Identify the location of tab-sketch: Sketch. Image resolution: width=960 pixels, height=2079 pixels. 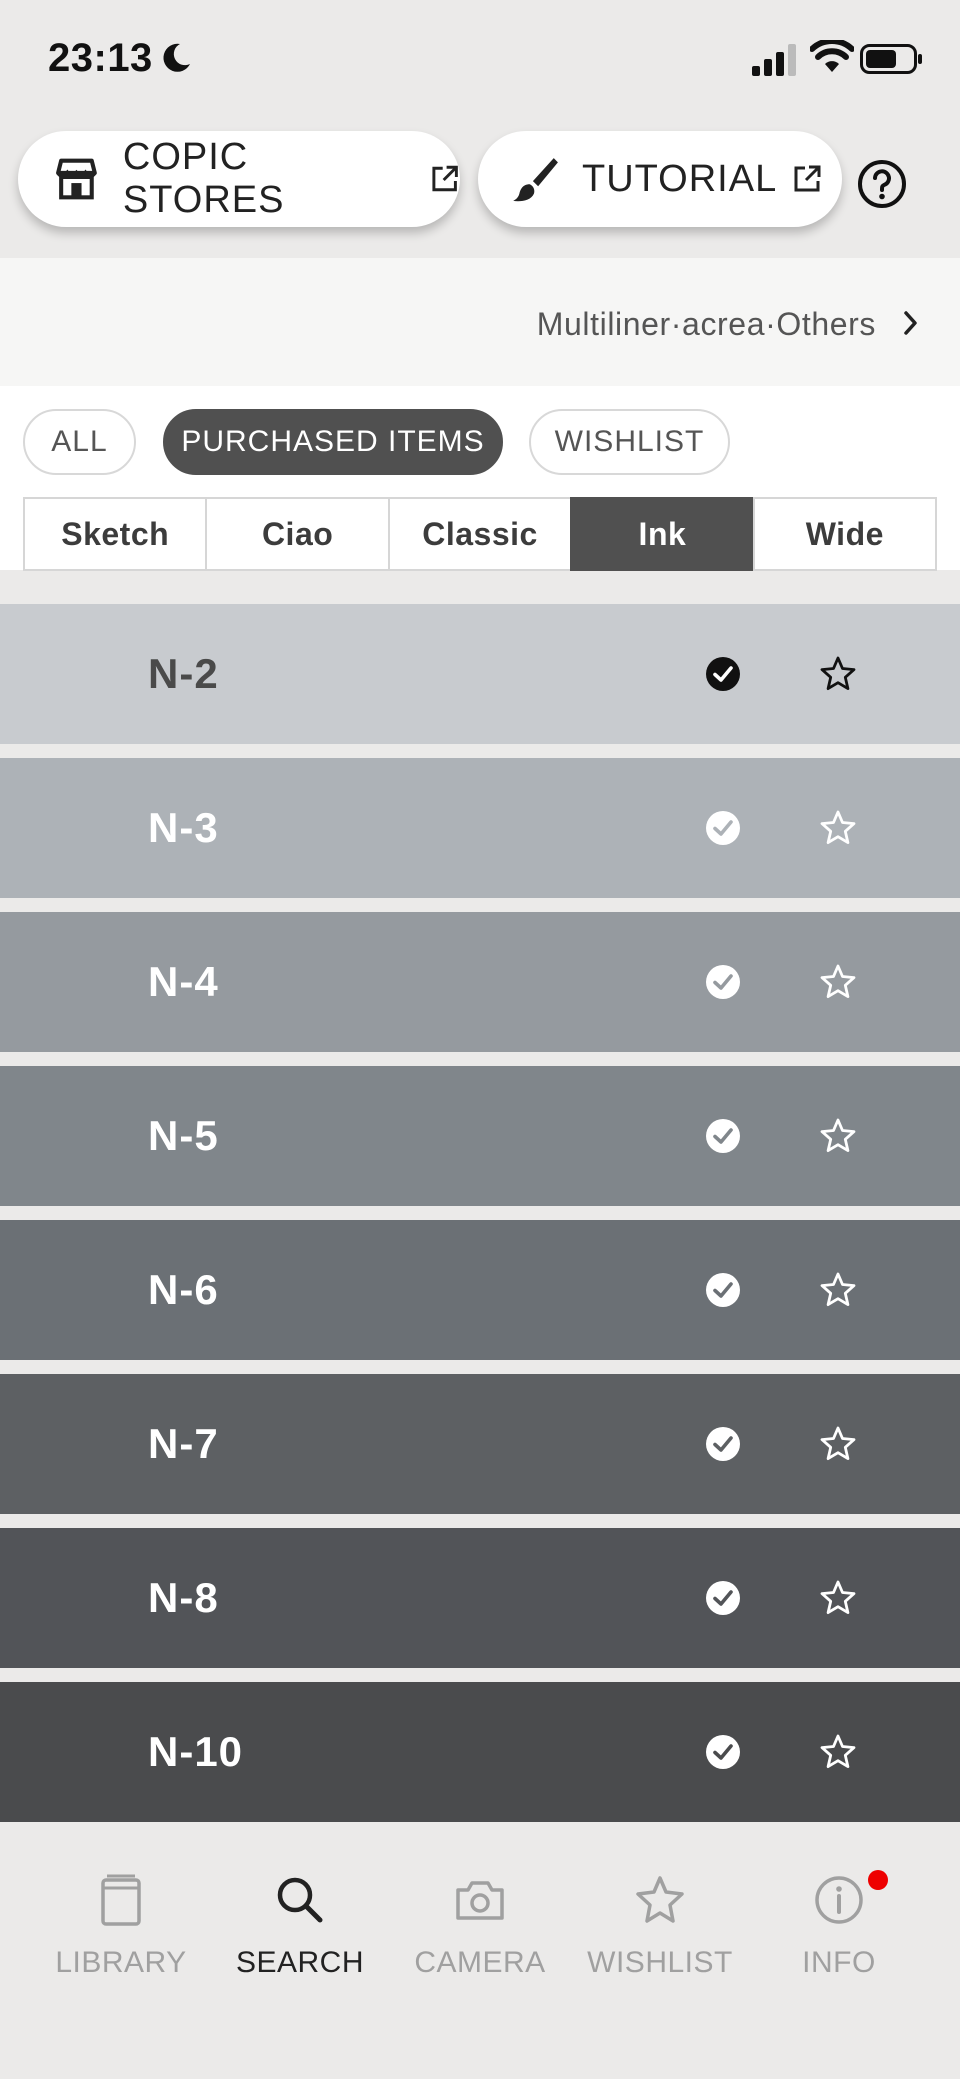
(115, 534).